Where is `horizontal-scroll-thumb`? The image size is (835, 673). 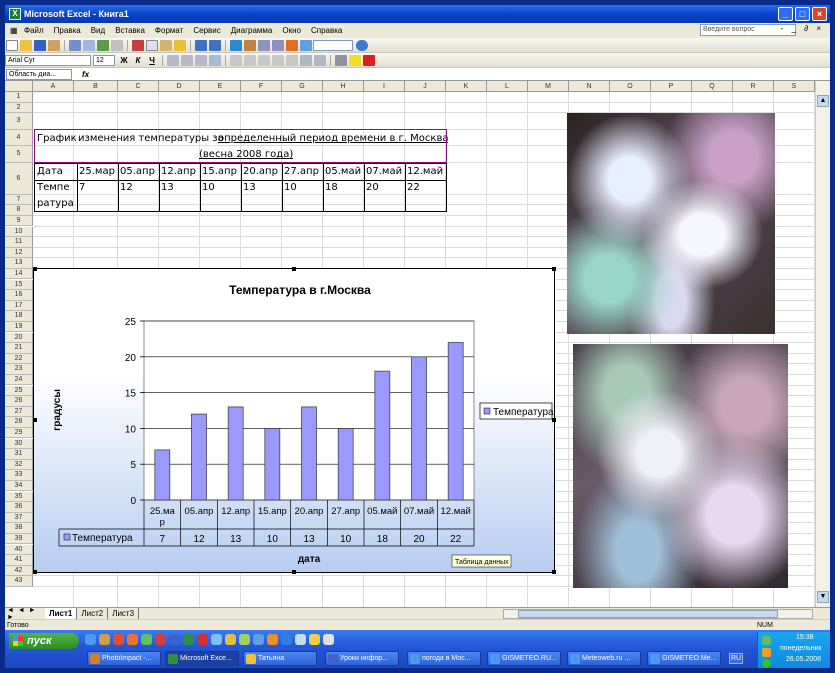 horizontal-scroll-thumb is located at coordinates (648, 614).